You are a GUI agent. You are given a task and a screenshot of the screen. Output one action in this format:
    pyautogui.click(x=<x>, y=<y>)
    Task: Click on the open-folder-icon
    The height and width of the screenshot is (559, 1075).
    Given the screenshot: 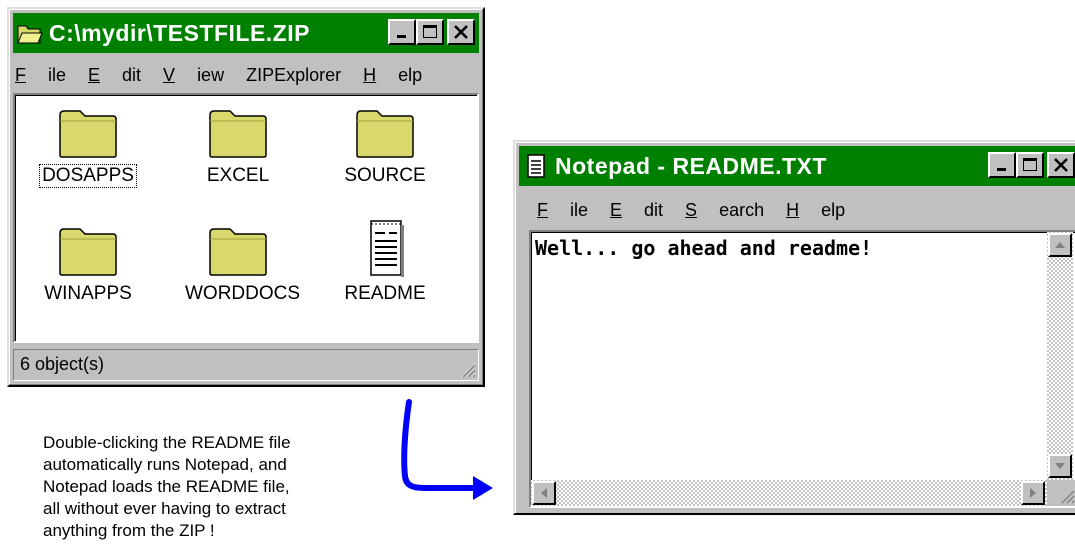 What is the action you would take?
    pyautogui.click(x=30, y=34)
    